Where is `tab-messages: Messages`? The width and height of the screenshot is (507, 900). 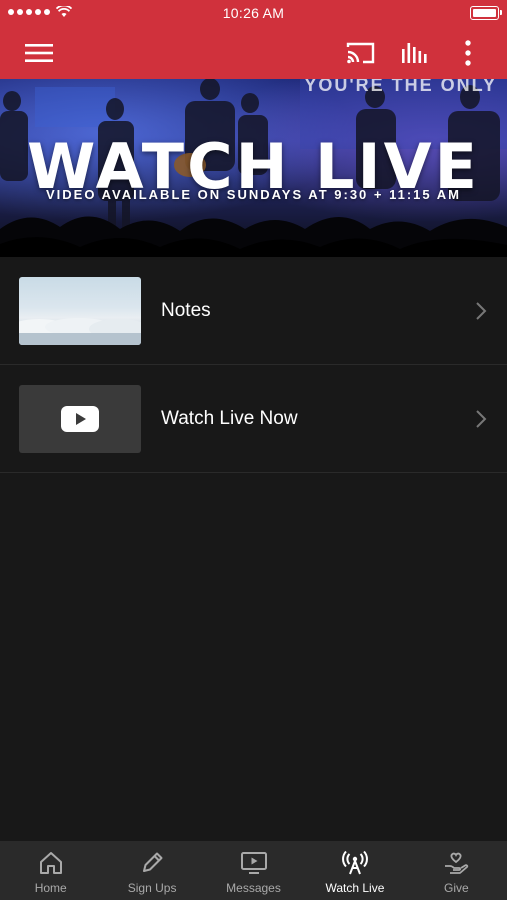 tab-messages: Messages is located at coordinates (253, 870).